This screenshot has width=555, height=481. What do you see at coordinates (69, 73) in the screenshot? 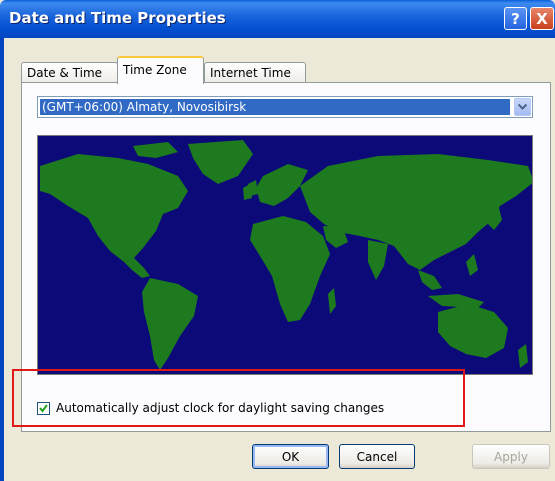
I see `tab-date-time: Date & Time` at bounding box center [69, 73].